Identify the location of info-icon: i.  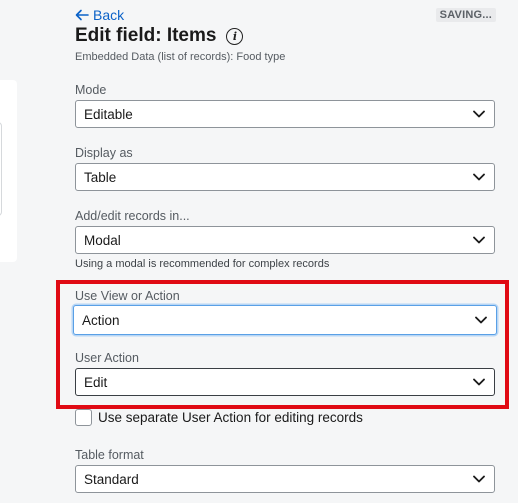
(235, 36).